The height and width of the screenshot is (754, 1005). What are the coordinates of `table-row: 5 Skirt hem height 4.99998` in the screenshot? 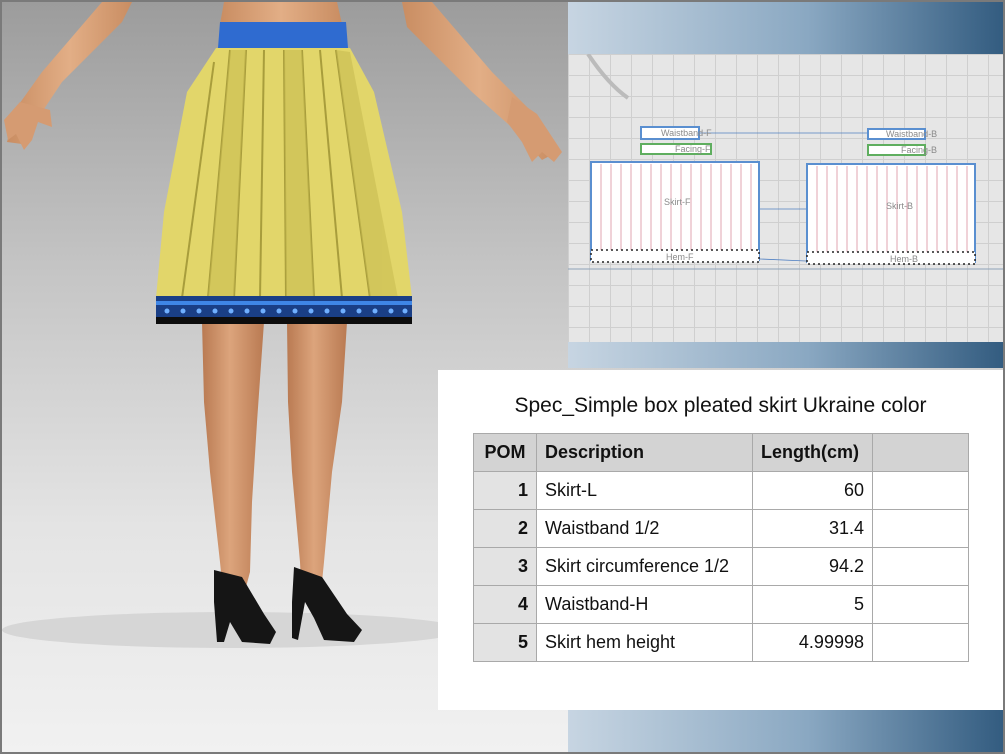 It's located at (721, 642).